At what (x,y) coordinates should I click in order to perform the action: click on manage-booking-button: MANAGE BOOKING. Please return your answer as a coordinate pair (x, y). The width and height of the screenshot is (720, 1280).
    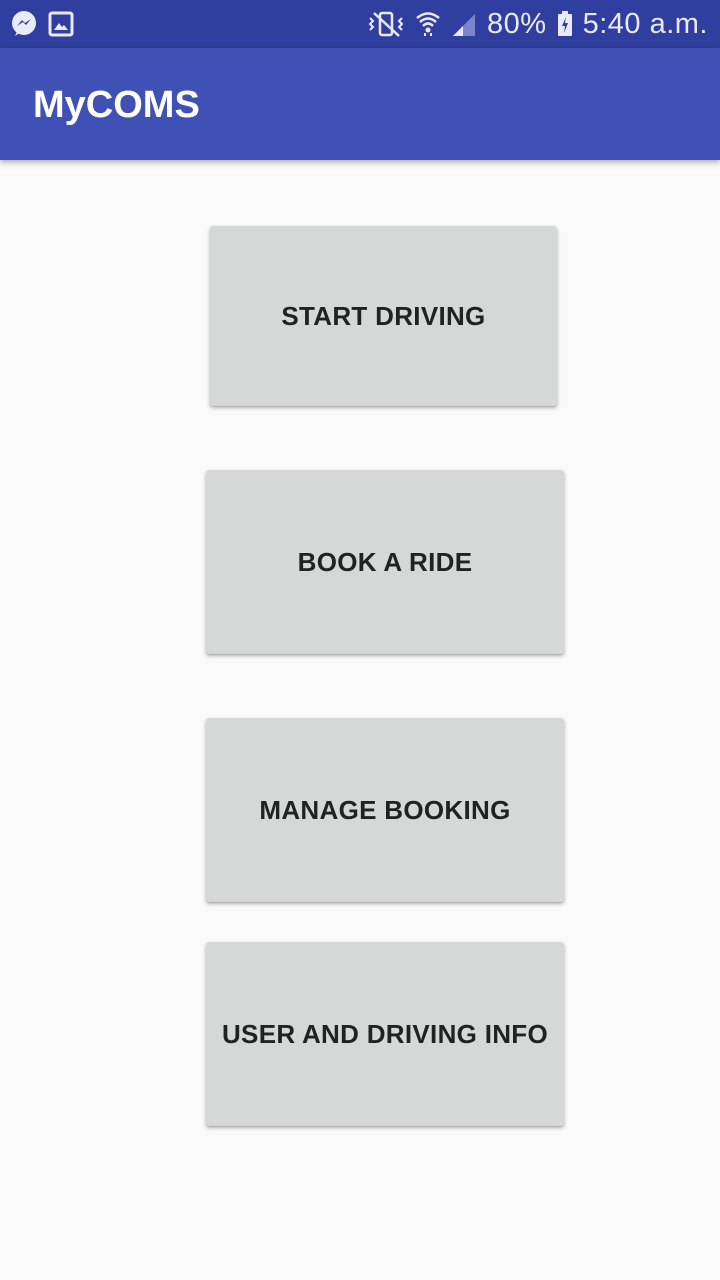
    Looking at the image, I should click on (385, 810).